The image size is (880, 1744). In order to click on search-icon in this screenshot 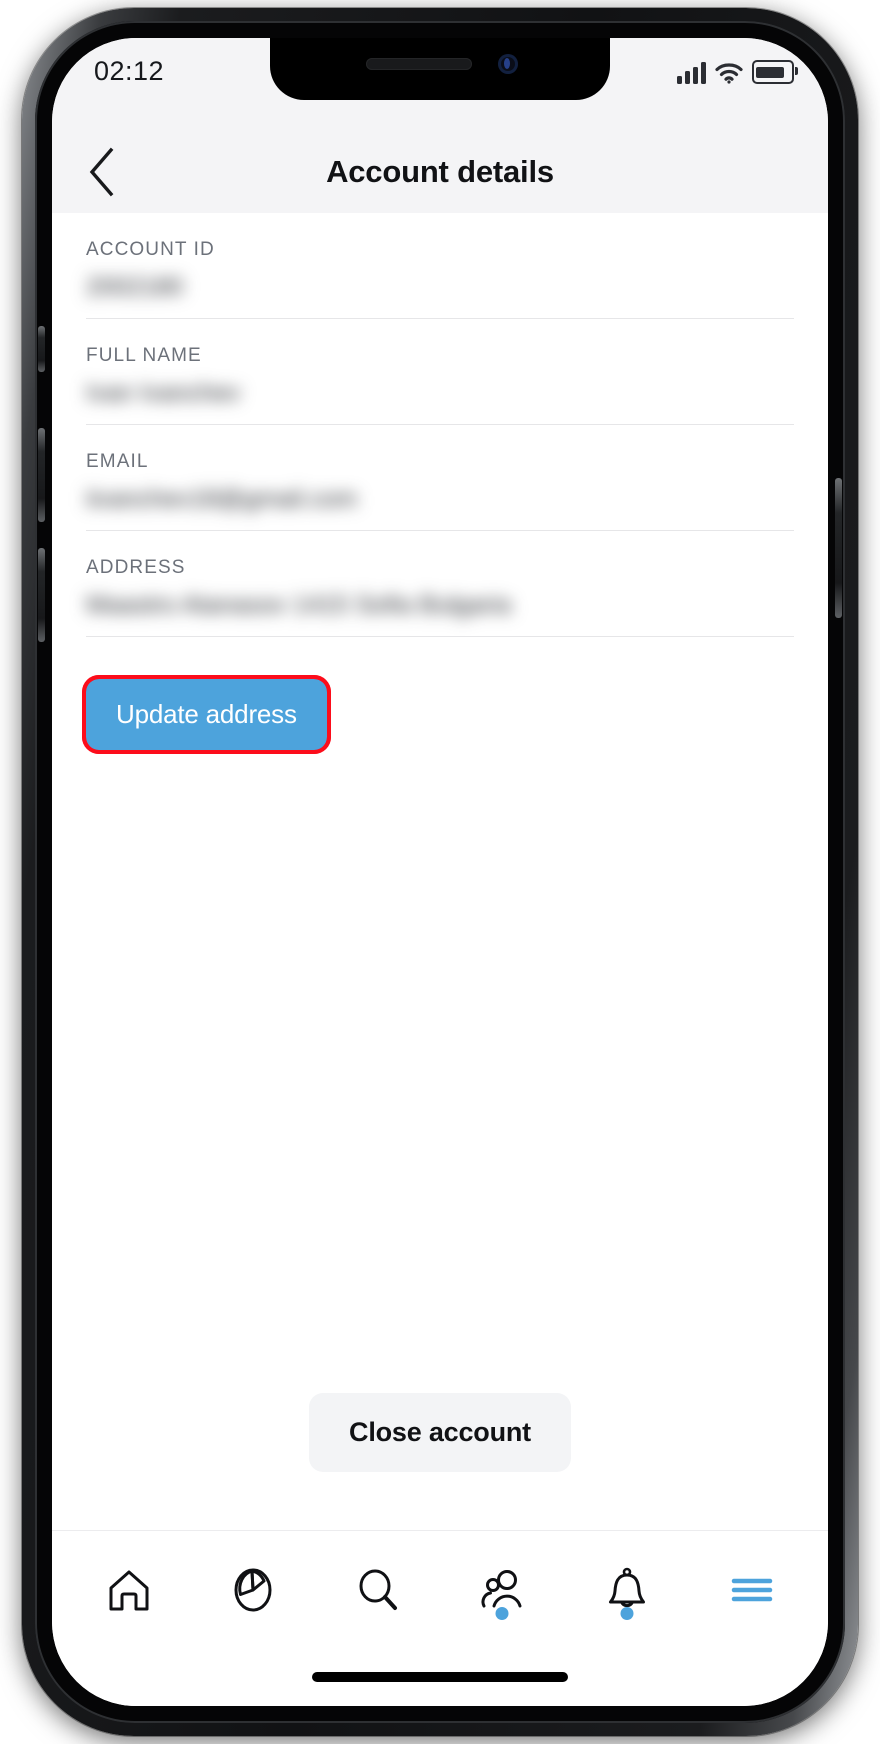, I will do `click(378, 1589)`.